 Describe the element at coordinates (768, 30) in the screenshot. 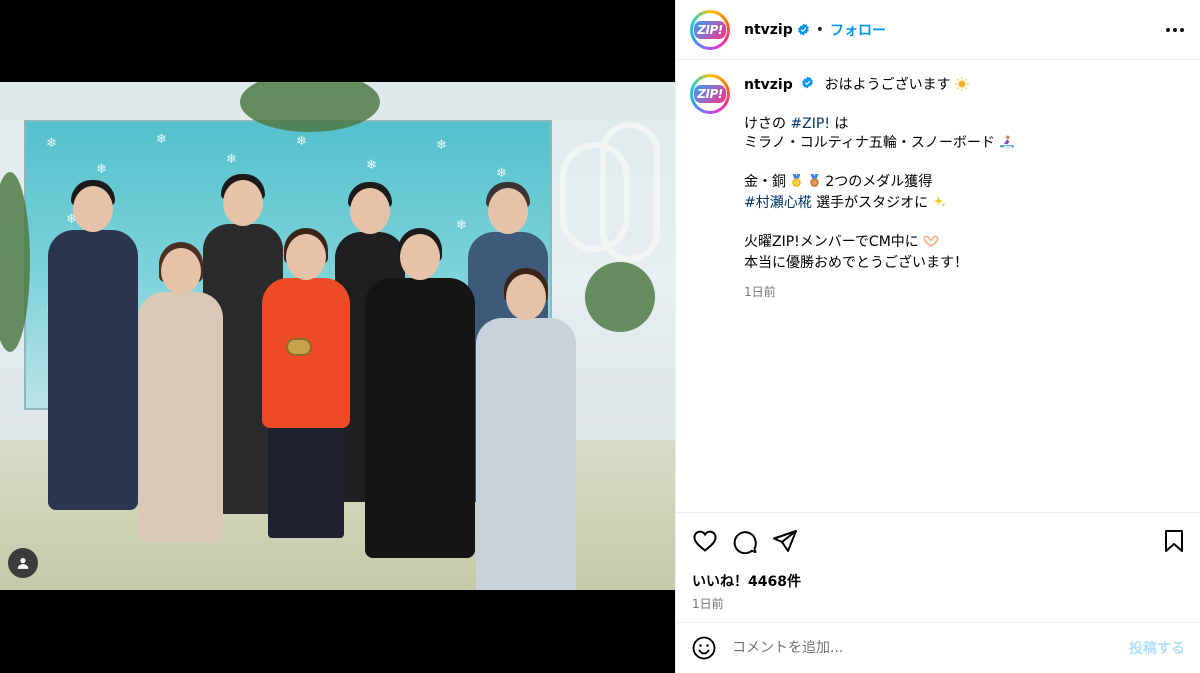

I see `username-link: ntvzip` at that location.